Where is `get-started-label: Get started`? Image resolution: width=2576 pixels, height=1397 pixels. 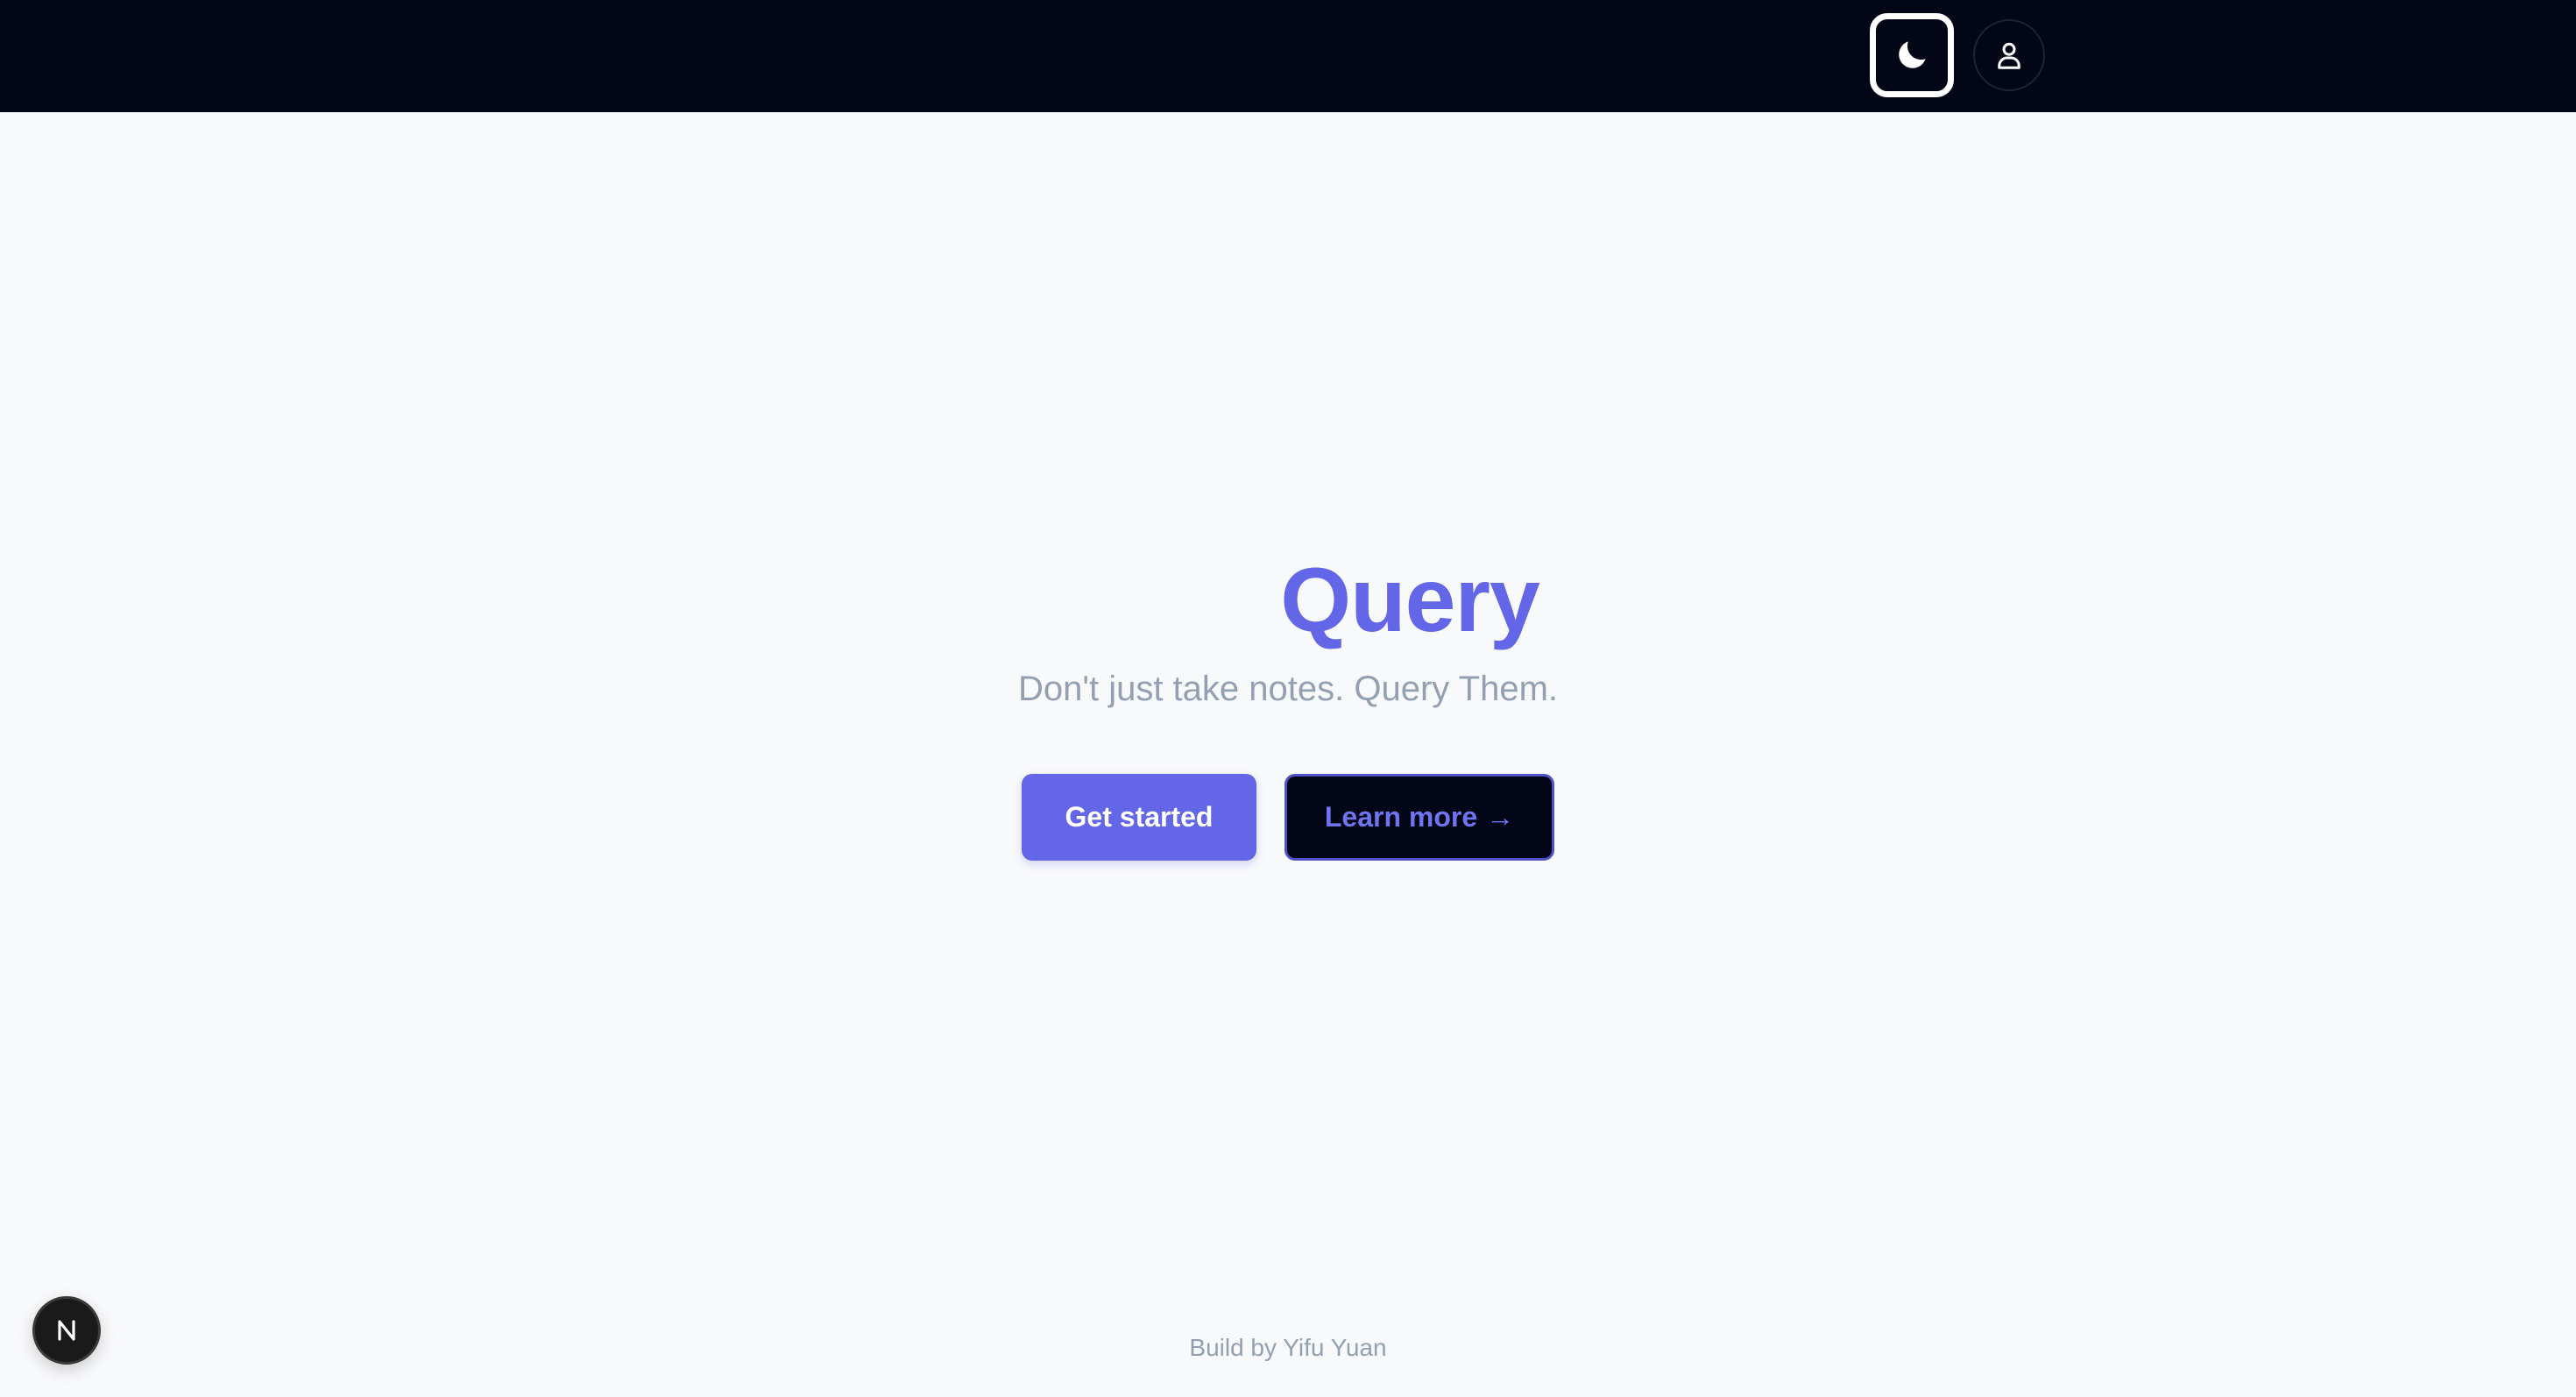
get-started-label: Get started is located at coordinates (1139, 817).